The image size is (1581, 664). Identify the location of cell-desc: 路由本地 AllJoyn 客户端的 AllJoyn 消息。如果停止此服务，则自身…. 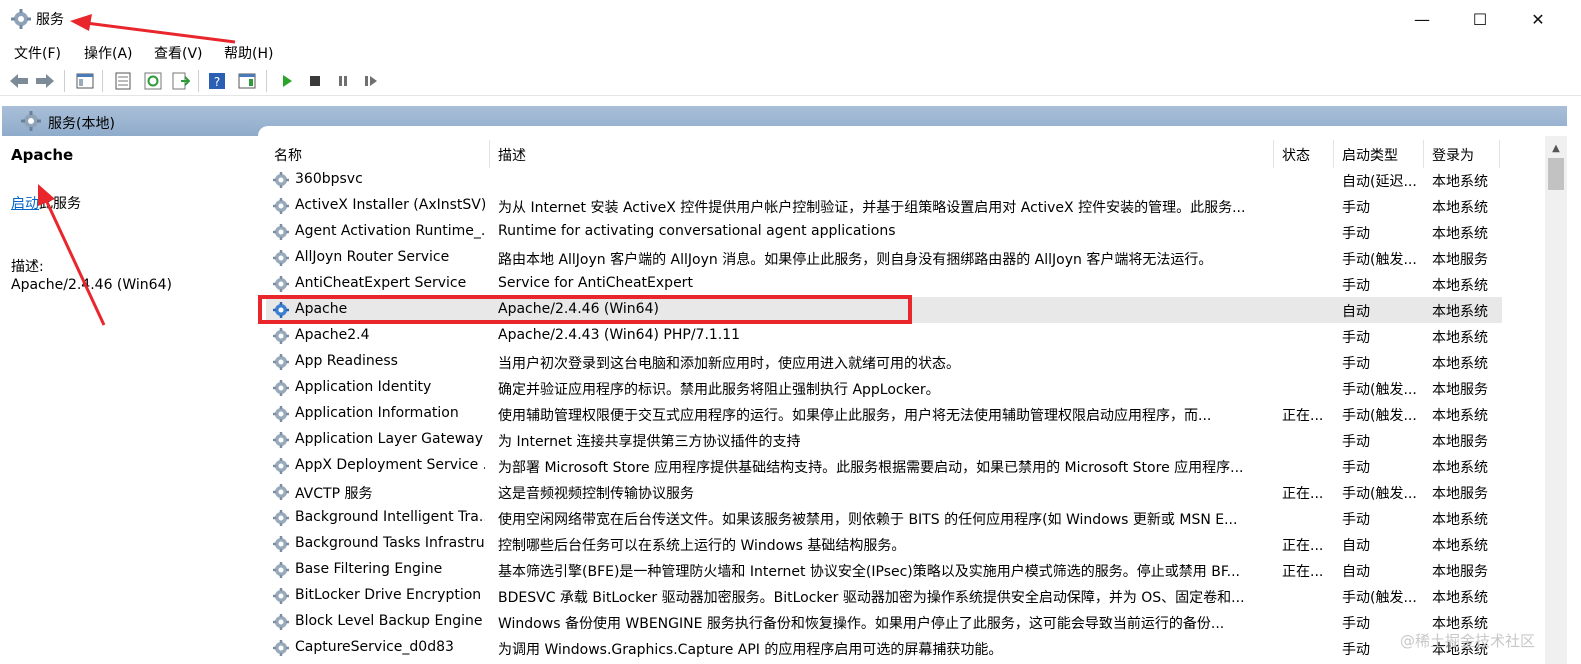
(855, 260).